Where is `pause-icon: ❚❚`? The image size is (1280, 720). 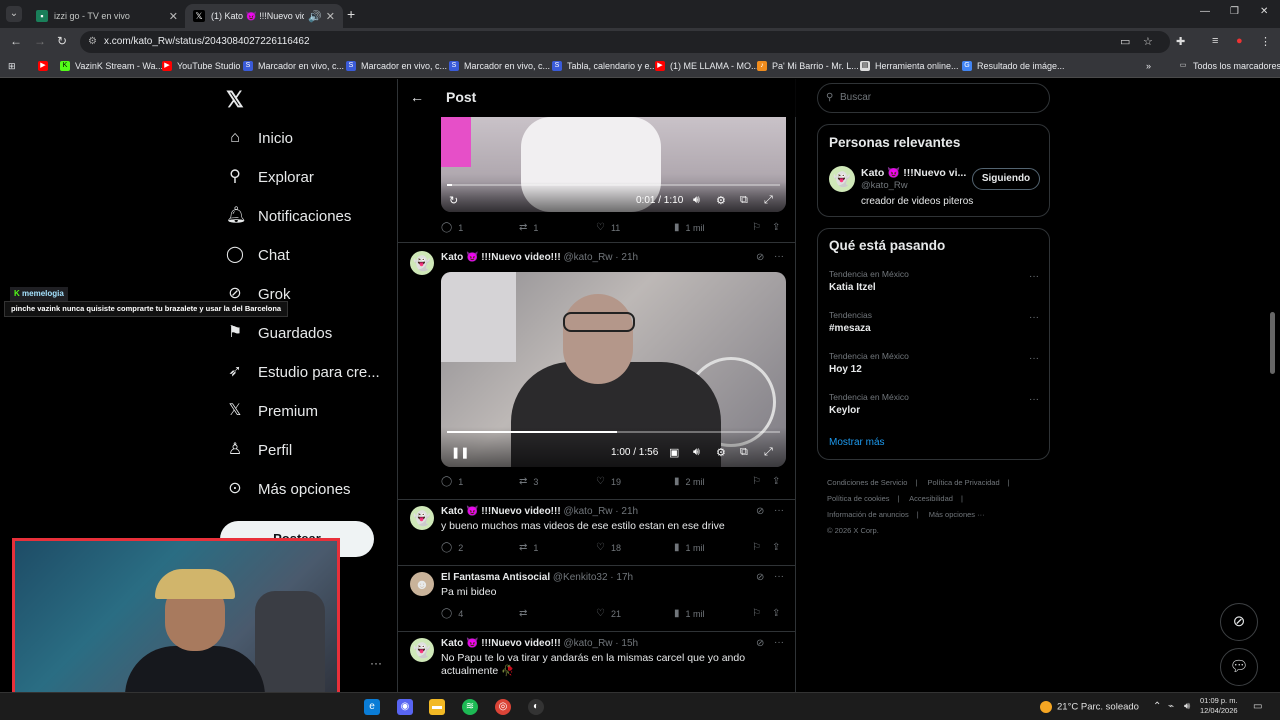 pause-icon: ❚❚ is located at coordinates (460, 452).